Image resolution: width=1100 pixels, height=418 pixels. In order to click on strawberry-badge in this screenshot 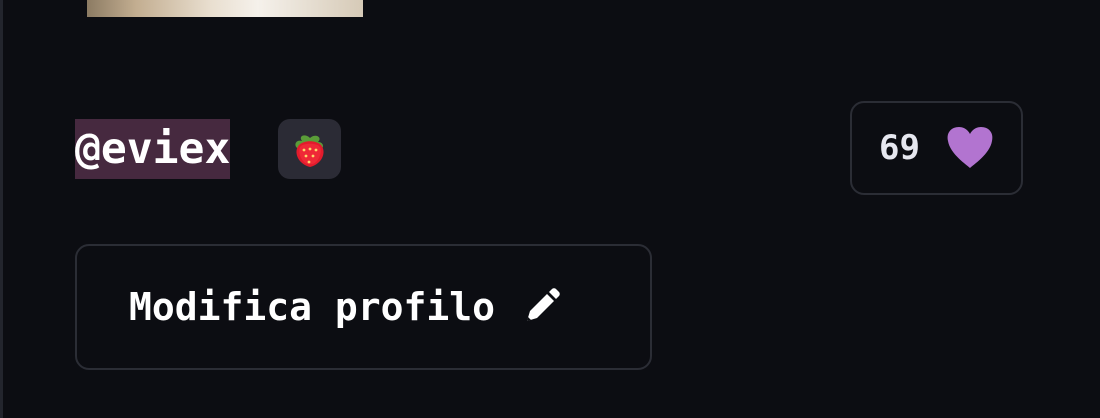, I will do `click(309, 149)`.